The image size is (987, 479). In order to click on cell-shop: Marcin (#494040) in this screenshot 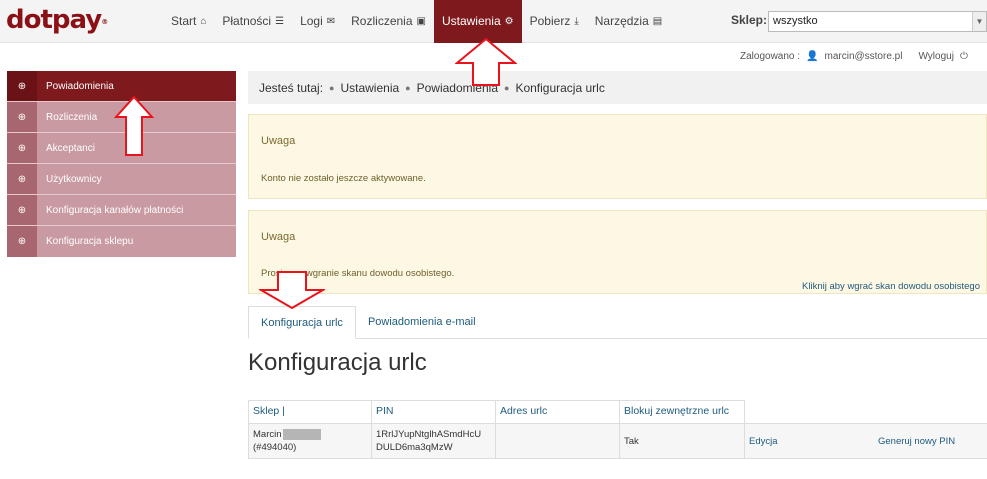, I will do `click(310, 441)`.